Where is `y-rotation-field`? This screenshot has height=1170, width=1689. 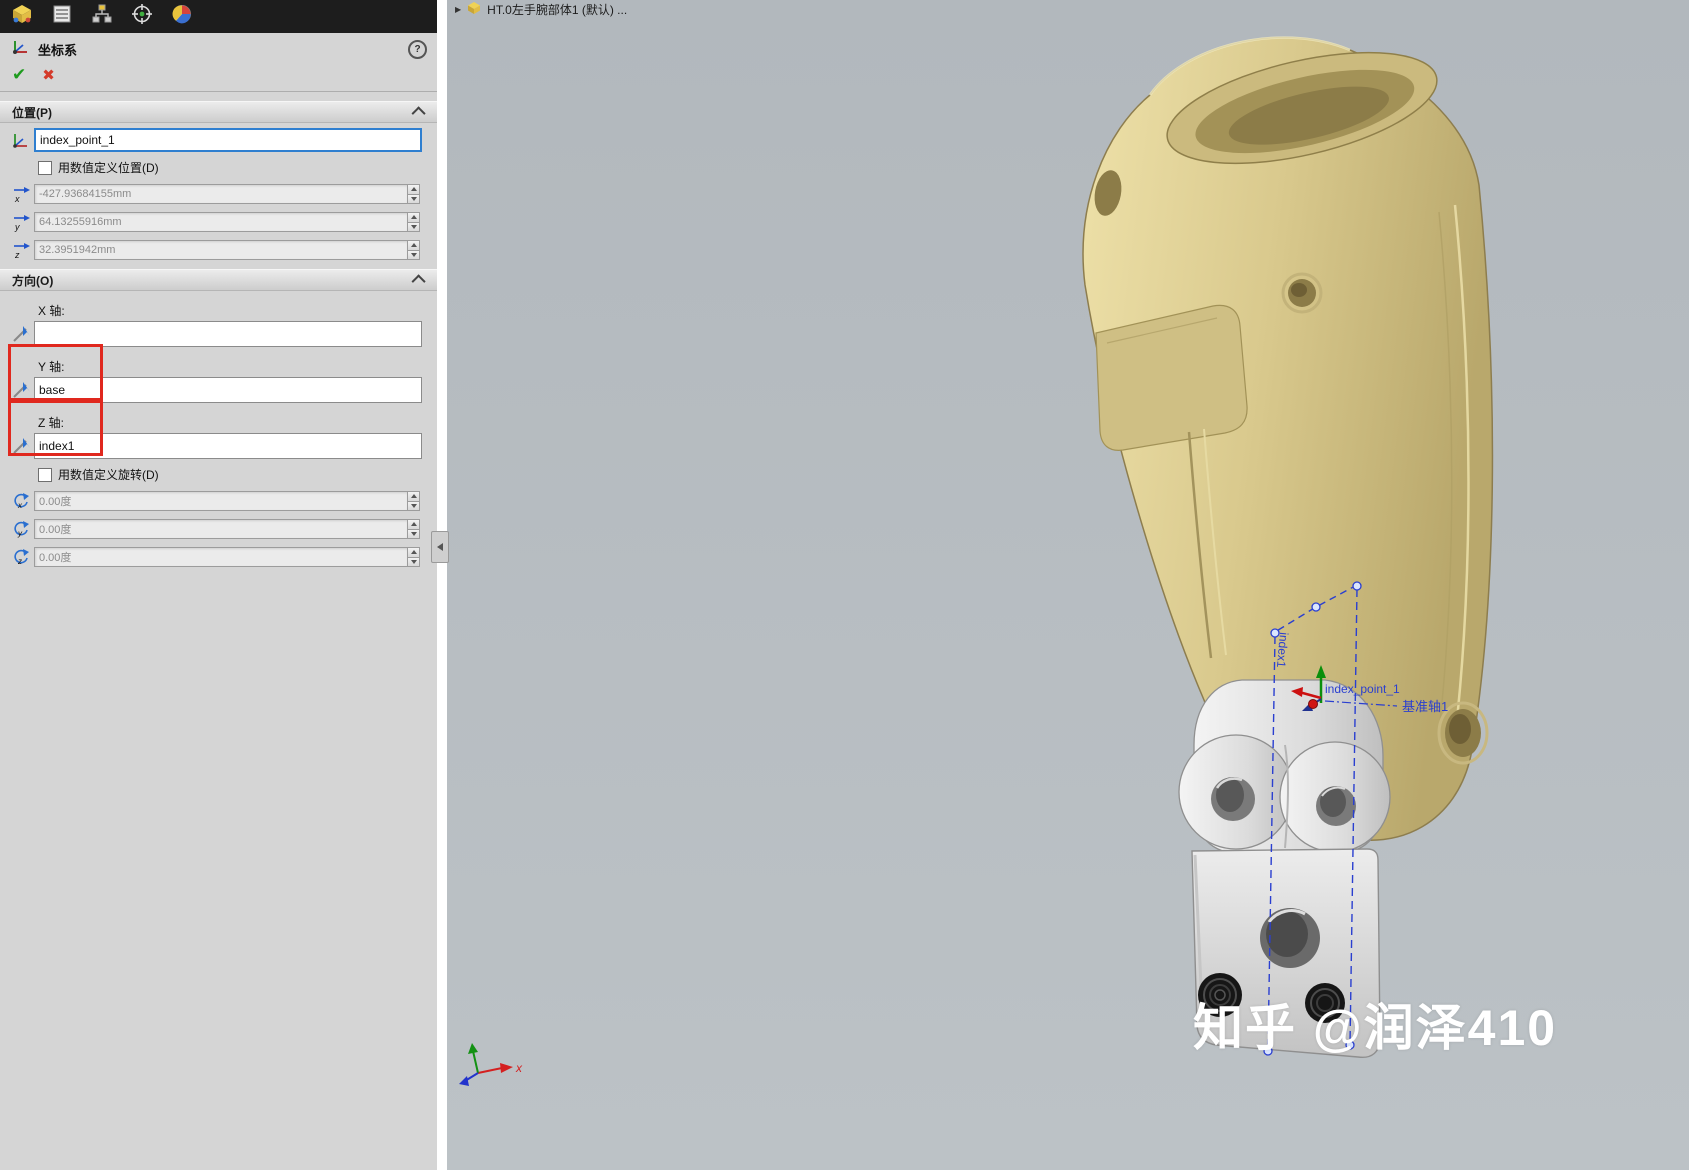
y-rotation-field is located at coordinates (220, 529).